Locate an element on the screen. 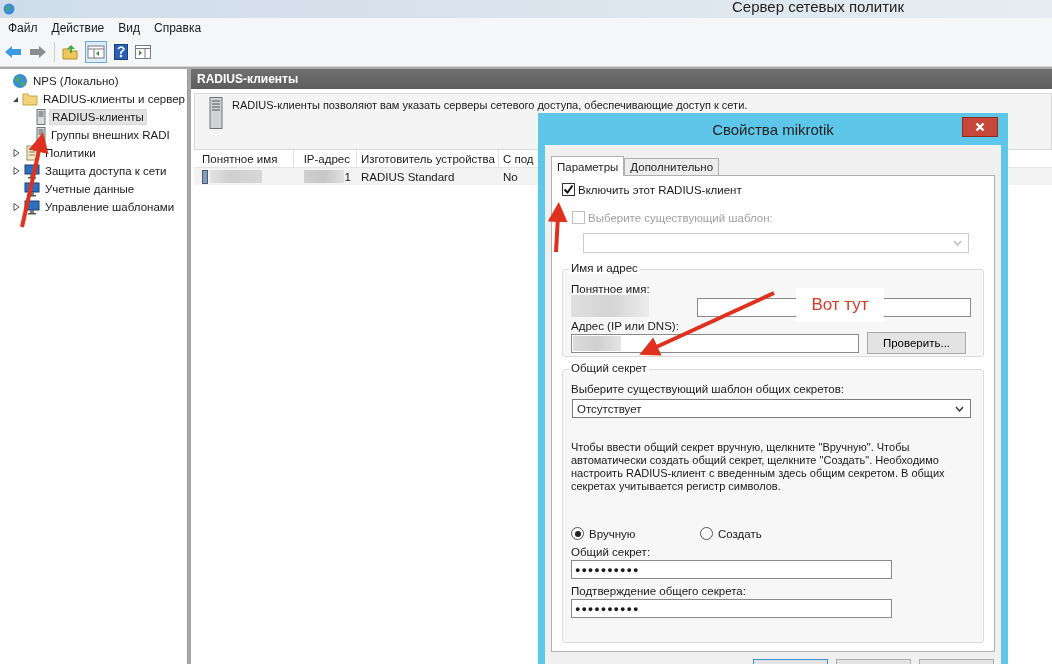 The width and height of the screenshot is (1052, 664). back-icon is located at coordinates (13, 52).